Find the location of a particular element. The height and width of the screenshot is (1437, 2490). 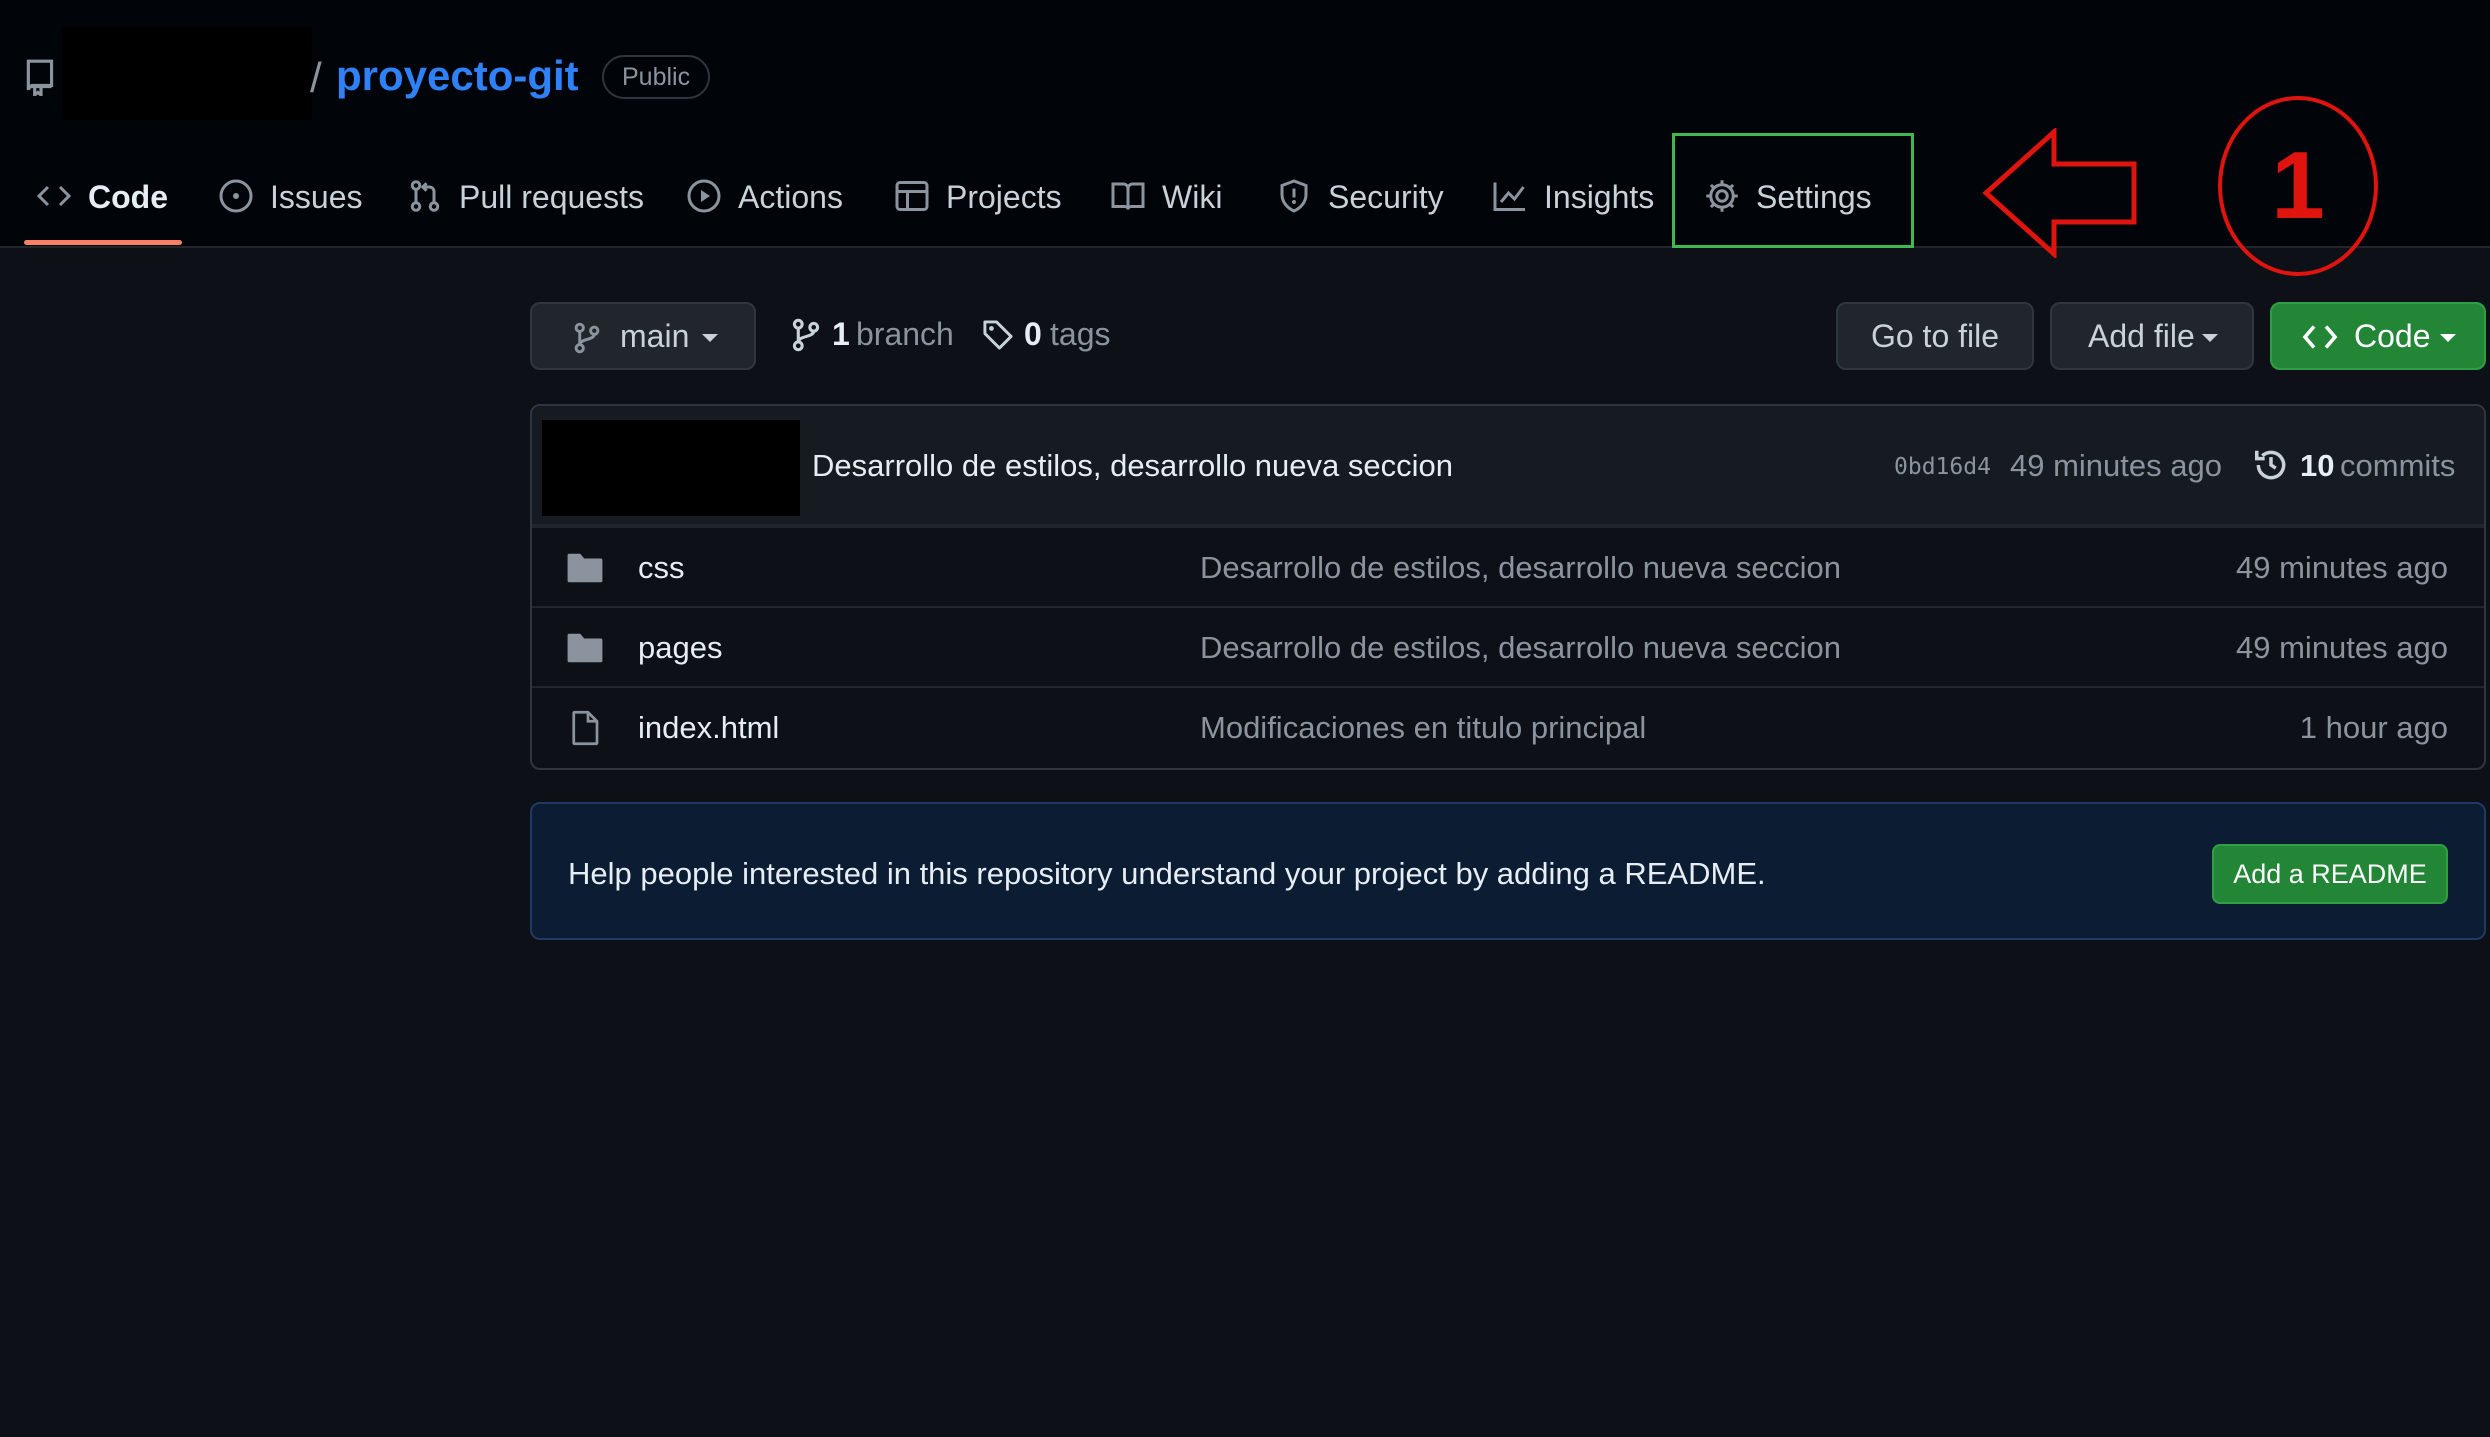

file-commit-age: 1 hour ago is located at coordinates (2373, 727).